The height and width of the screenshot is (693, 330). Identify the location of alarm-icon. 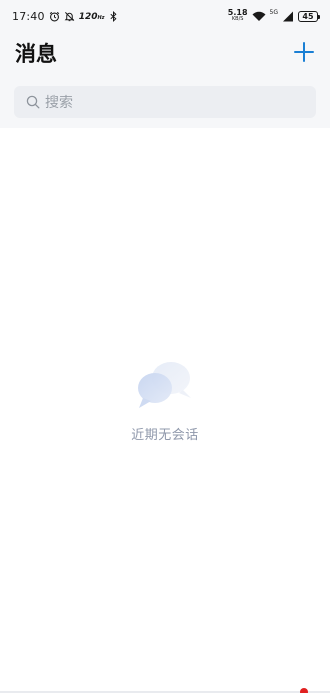
(54, 16).